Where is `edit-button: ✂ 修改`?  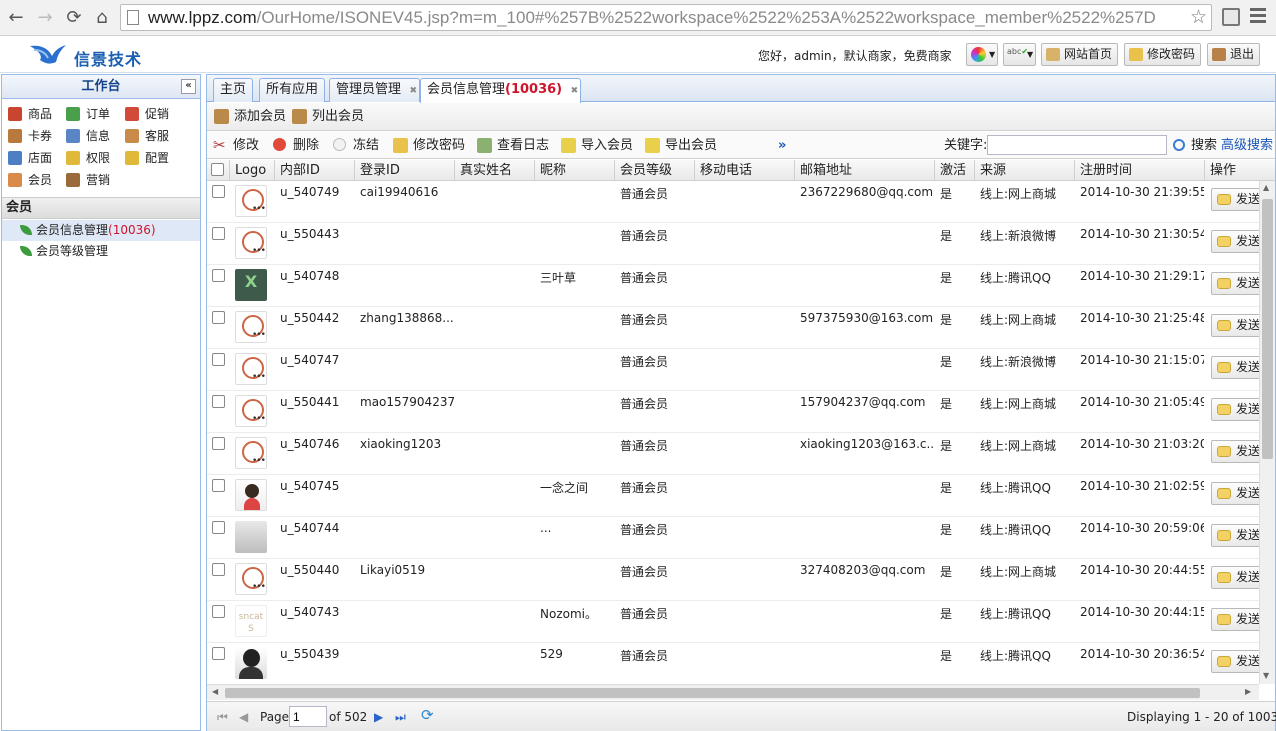
edit-button: ✂ 修改 is located at coordinates (236, 146).